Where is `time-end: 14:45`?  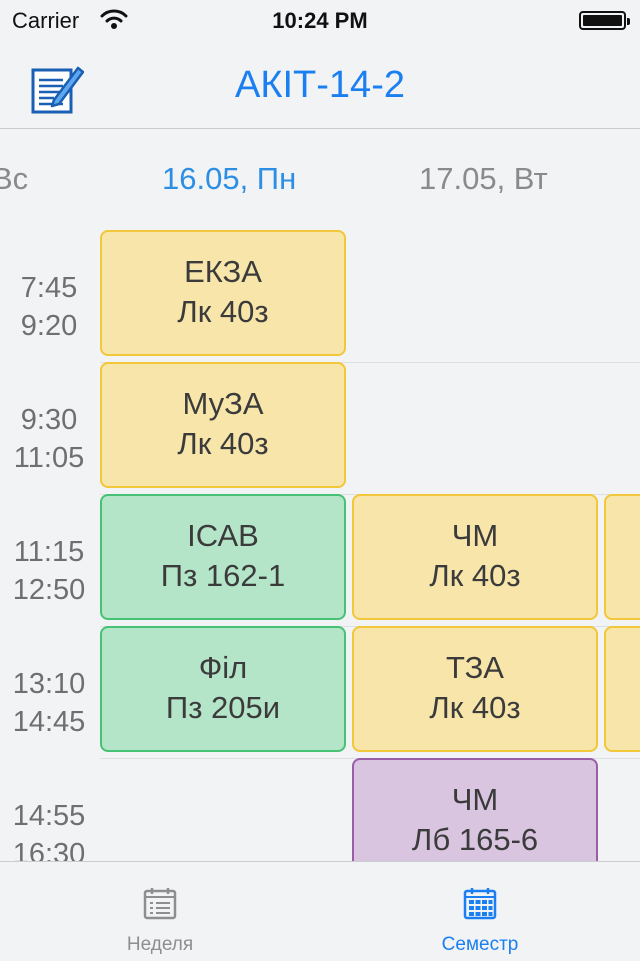
time-end: 14:45 is located at coordinates (49, 722).